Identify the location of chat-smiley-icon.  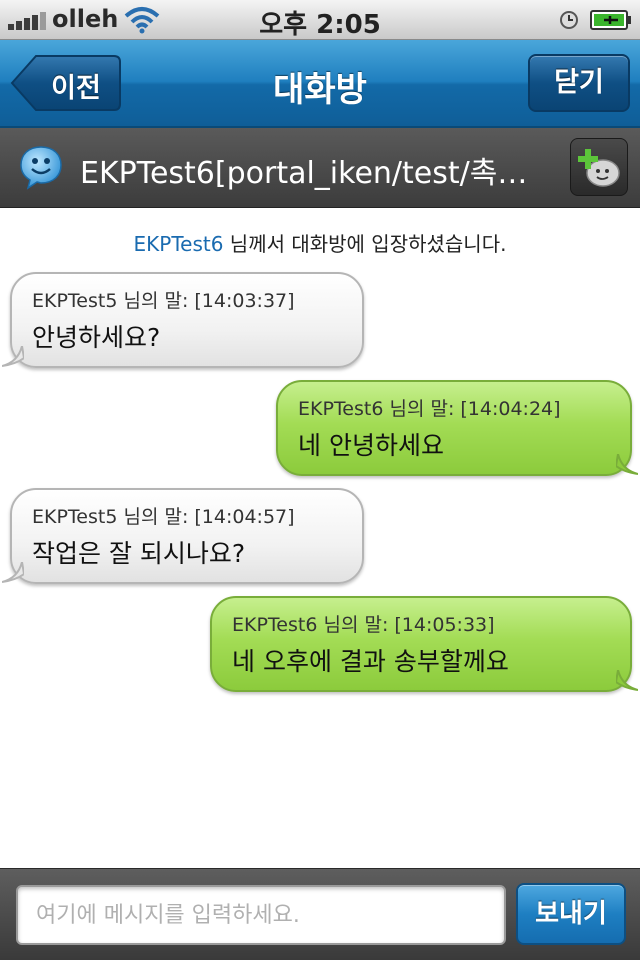
(41, 168).